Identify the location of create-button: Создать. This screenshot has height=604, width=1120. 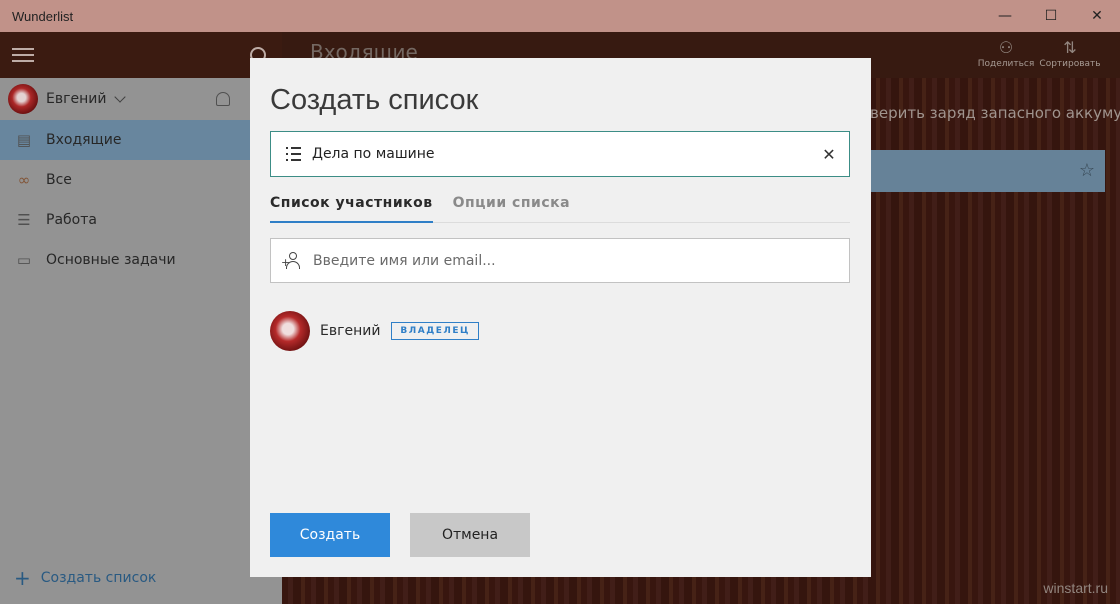
(330, 535).